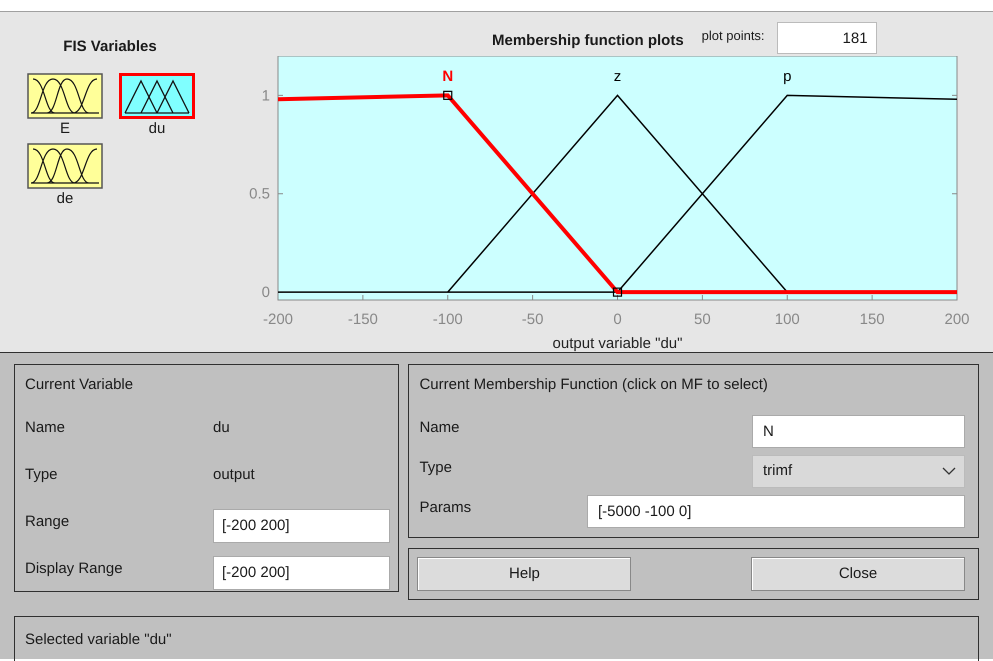 This screenshot has height=661, width=993. Describe the element at coordinates (79, 385) in the screenshot. I see `panel-title: Current Variable` at that location.